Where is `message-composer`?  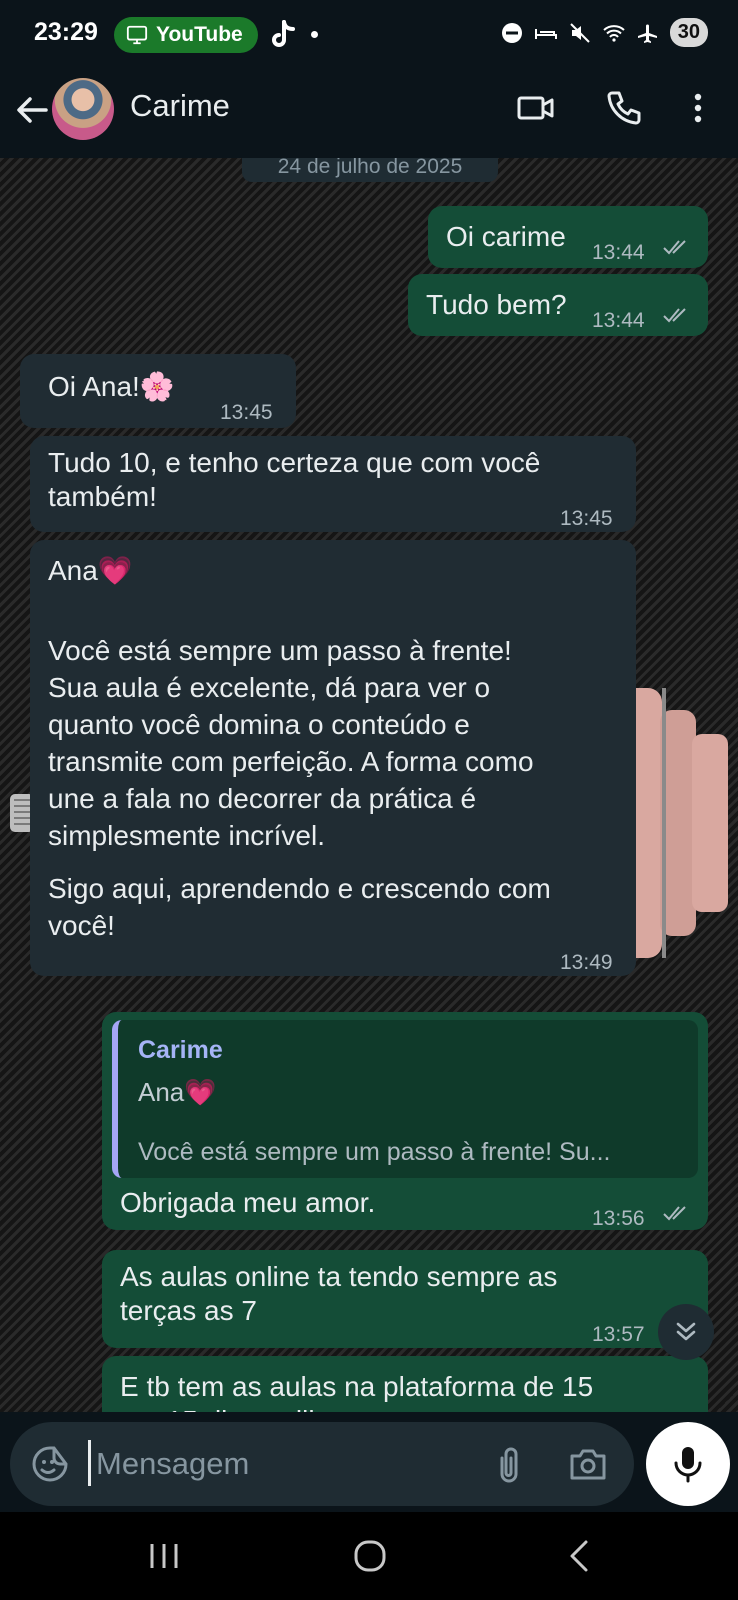
message-composer is located at coordinates (322, 1464).